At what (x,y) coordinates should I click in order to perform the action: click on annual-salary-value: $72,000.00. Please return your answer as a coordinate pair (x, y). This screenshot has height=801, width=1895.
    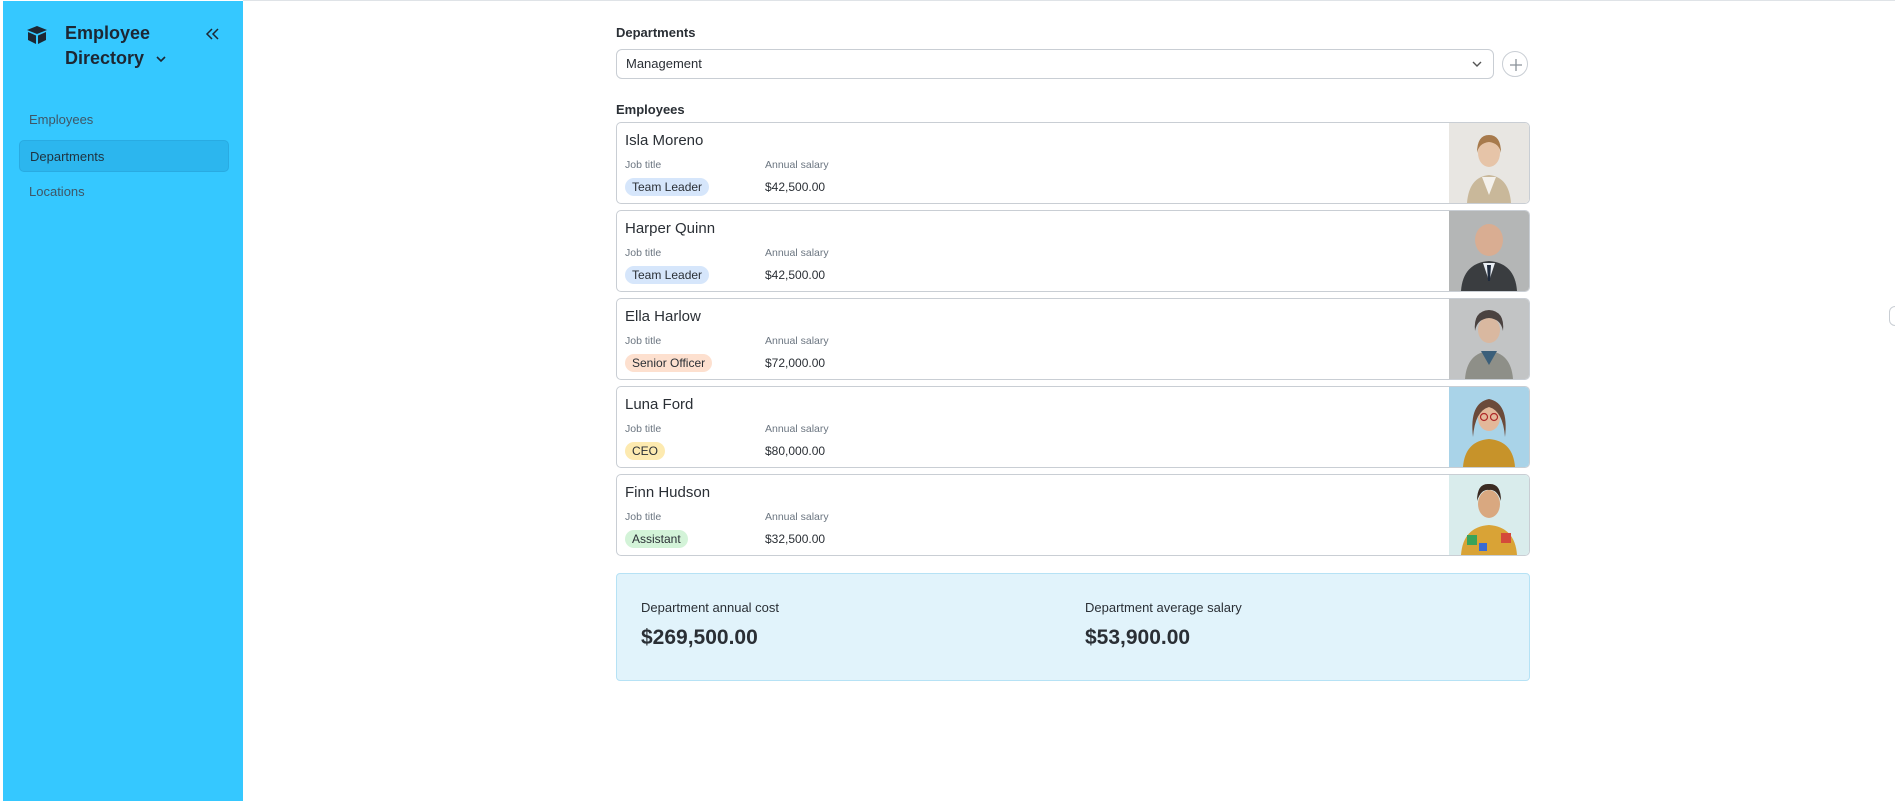
    Looking at the image, I should click on (795, 363).